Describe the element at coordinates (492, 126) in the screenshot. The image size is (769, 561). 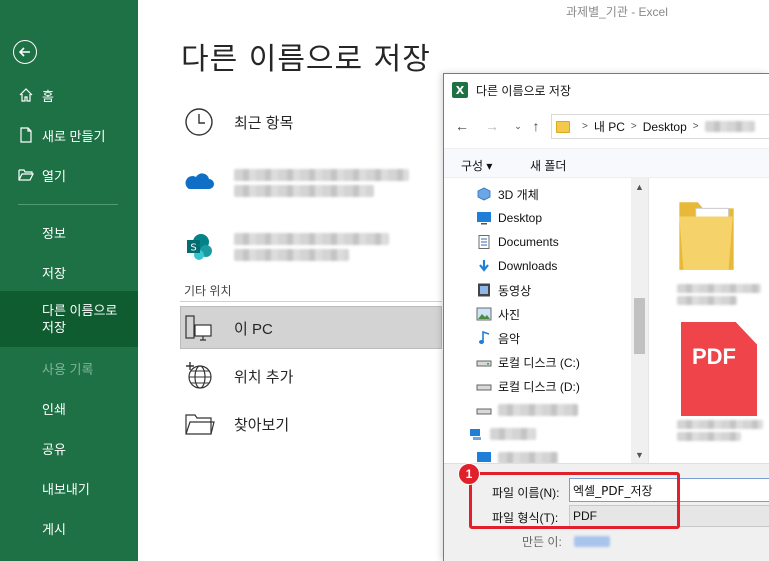
I see `forward-arrow-icon: →` at that location.